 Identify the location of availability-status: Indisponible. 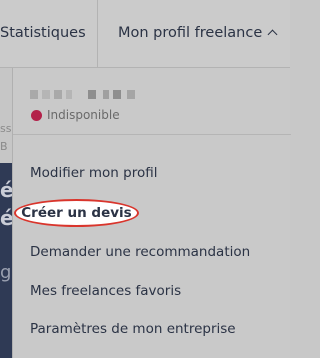
(83, 115).